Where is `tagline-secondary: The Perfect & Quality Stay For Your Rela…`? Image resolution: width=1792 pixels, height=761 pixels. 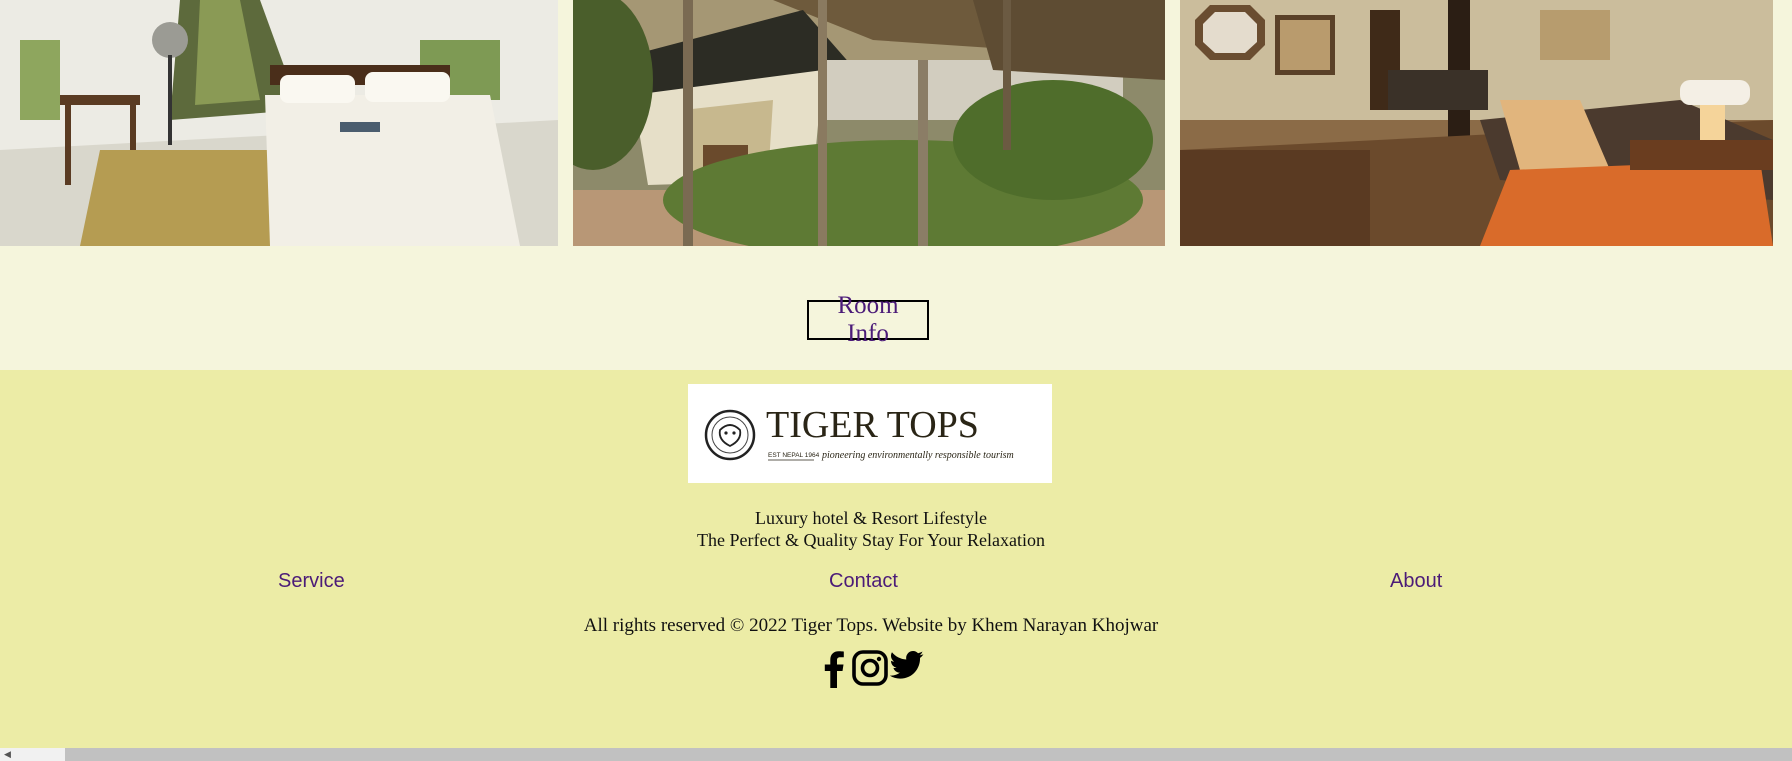
tagline-secondary: The Perfect & Quality Stay For Your Rela… is located at coordinates (871, 540).